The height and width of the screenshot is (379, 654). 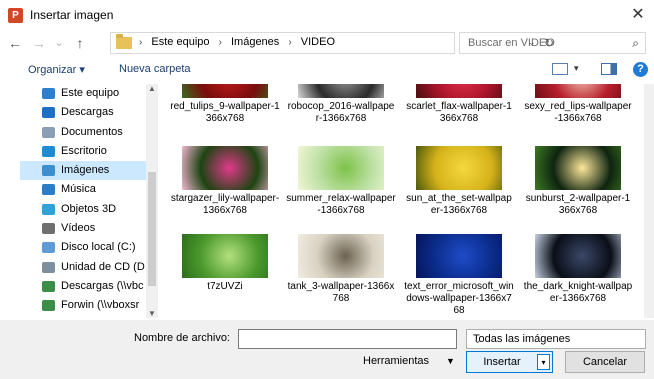 I want to click on sidebar-item: Disco local (C:), so click(x=83, y=247).